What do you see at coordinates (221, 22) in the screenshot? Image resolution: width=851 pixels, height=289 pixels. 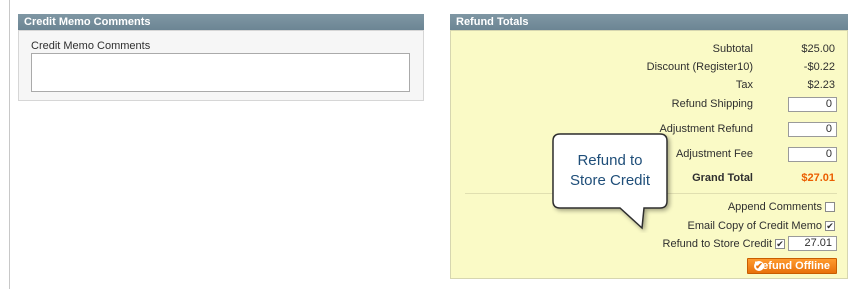 I see `credit-memo-header: Credit Memo Comments` at bounding box center [221, 22].